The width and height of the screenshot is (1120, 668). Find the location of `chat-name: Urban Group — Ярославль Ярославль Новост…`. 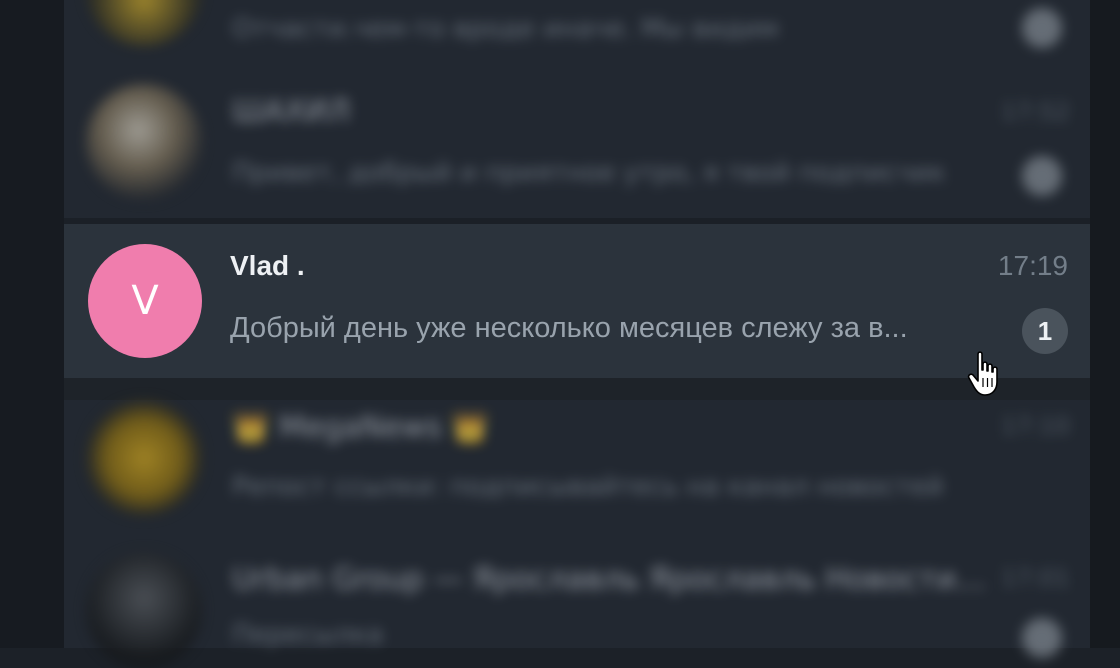

chat-name: Urban Group — Ярославль Ярославль Новост… is located at coordinates (609, 579).